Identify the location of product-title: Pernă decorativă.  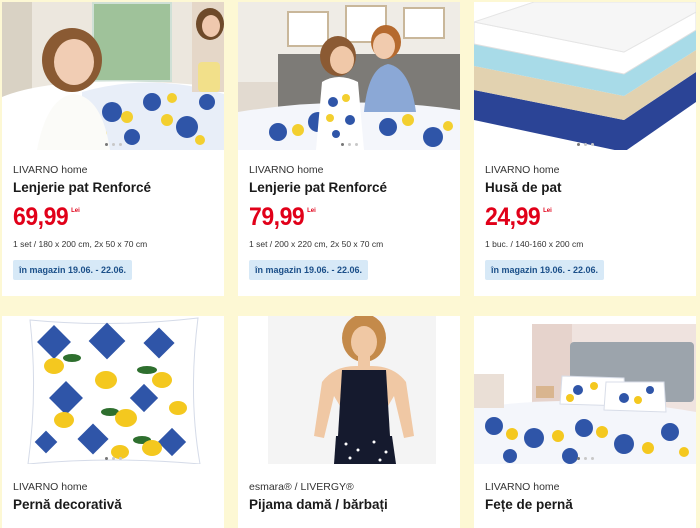
(113, 504).